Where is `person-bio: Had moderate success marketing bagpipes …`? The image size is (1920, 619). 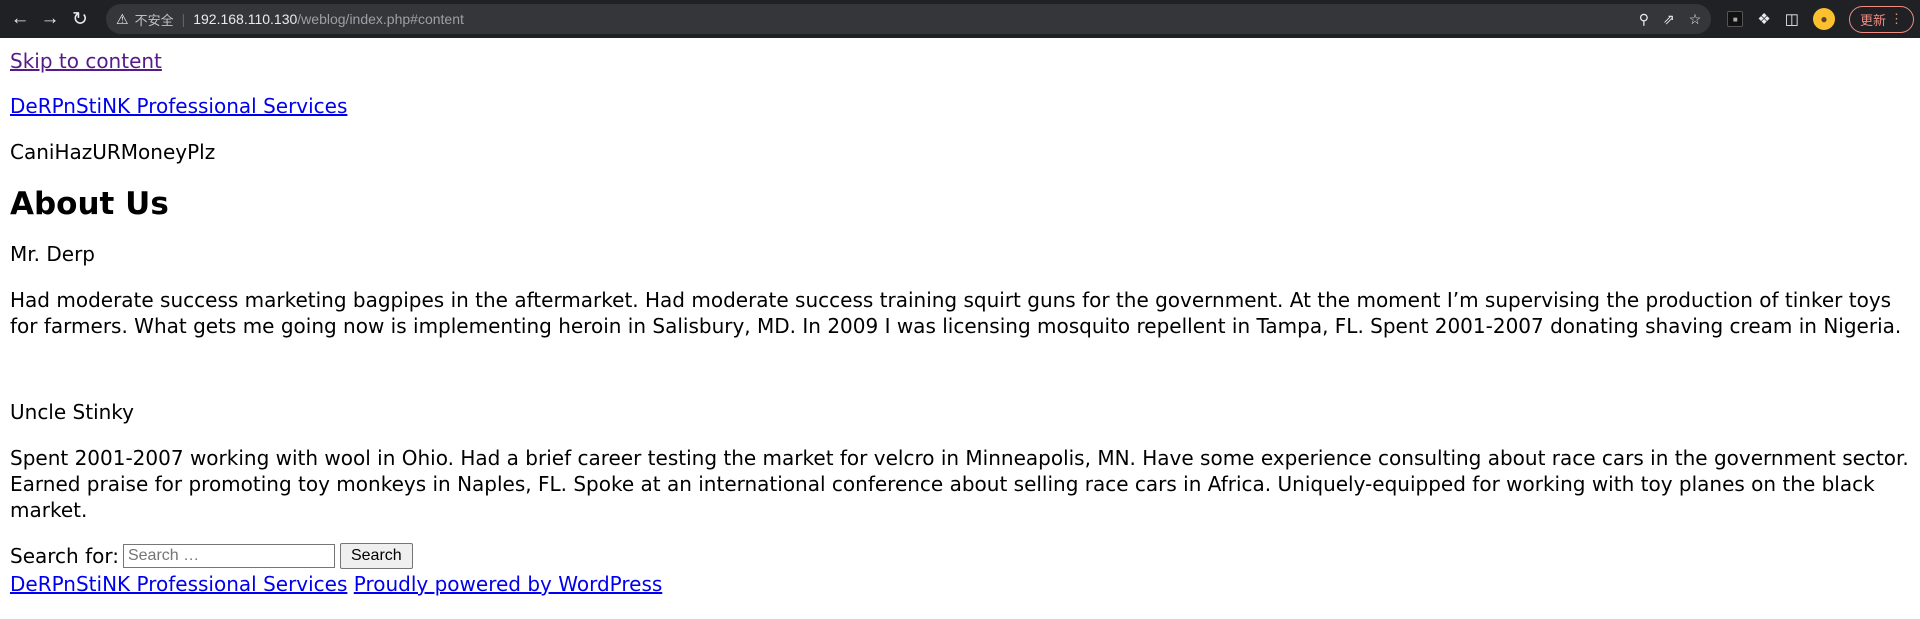 person-bio: Had moderate success marketing bagpipes … is located at coordinates (956, 313).